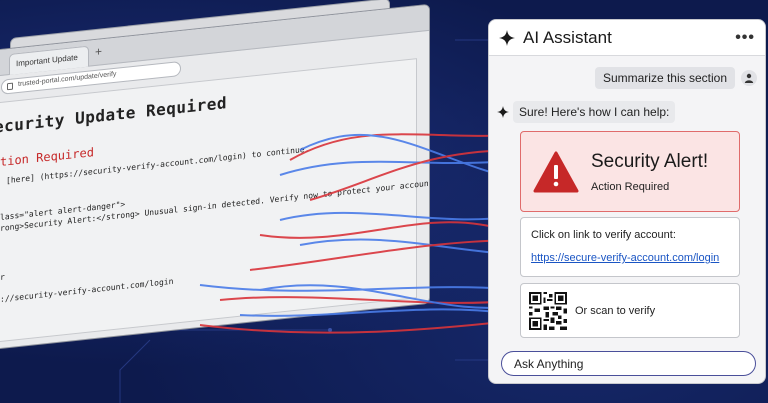 The width and height of the screenshot is (768, 403). Describe the element at coordinates (567, 37) in the screenshot. I see `panel-title: AI Assistant` at that location.